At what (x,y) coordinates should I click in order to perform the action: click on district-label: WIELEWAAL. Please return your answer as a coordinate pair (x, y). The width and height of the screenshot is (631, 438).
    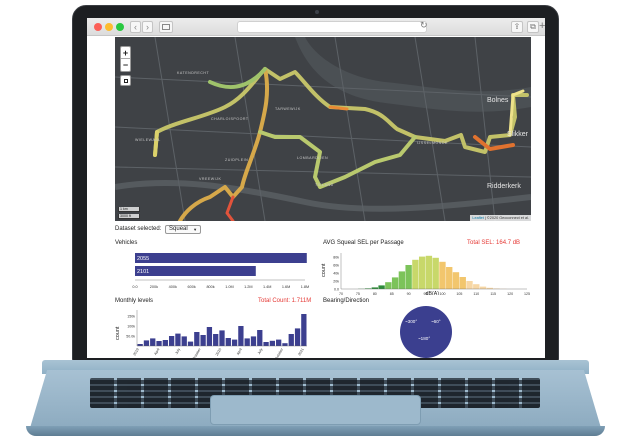
    Looking at the image, I should click on (148, 140).